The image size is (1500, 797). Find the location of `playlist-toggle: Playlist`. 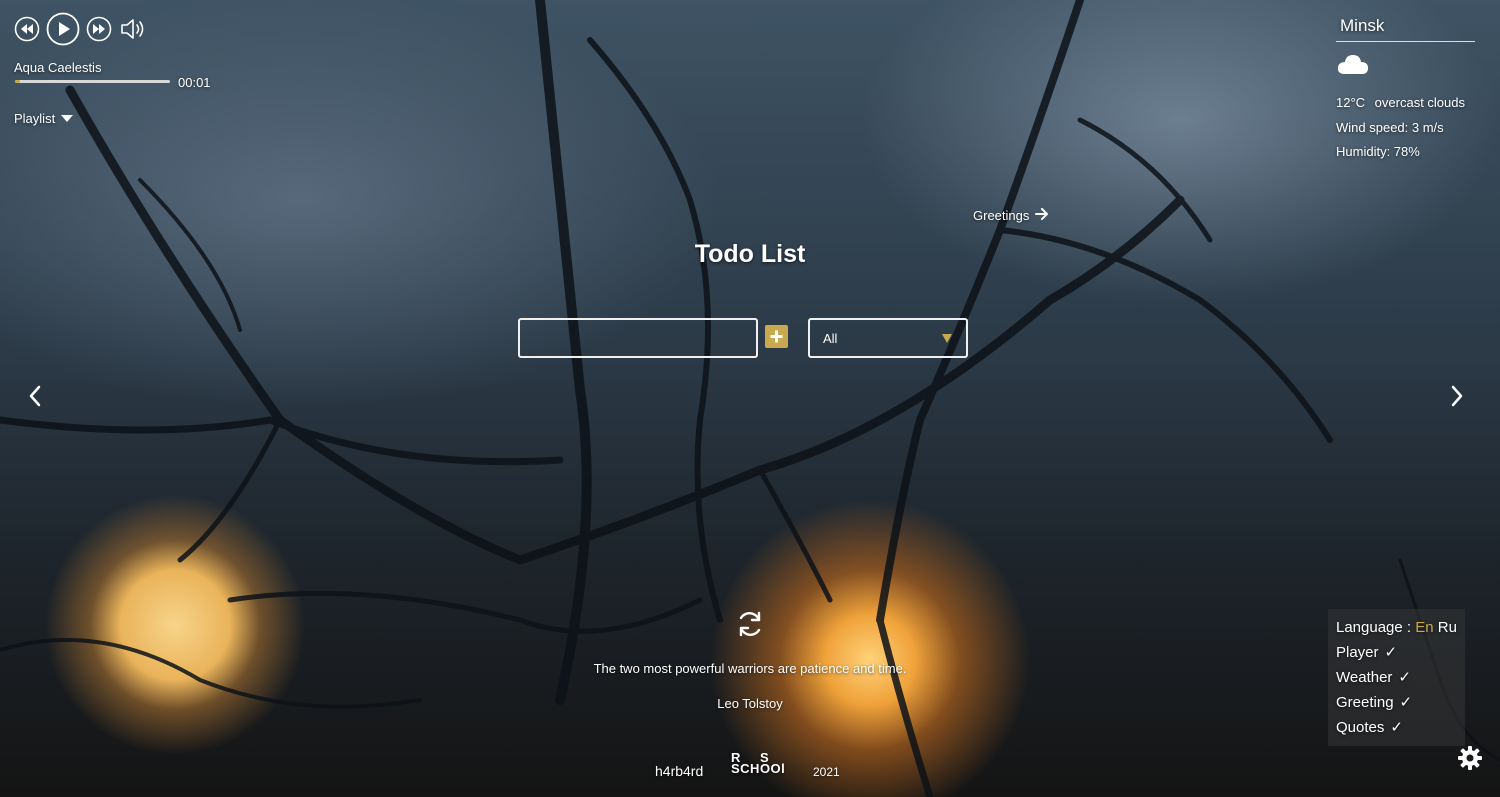

playlist-toggle: Playlist is located at coordinates (44, 118).